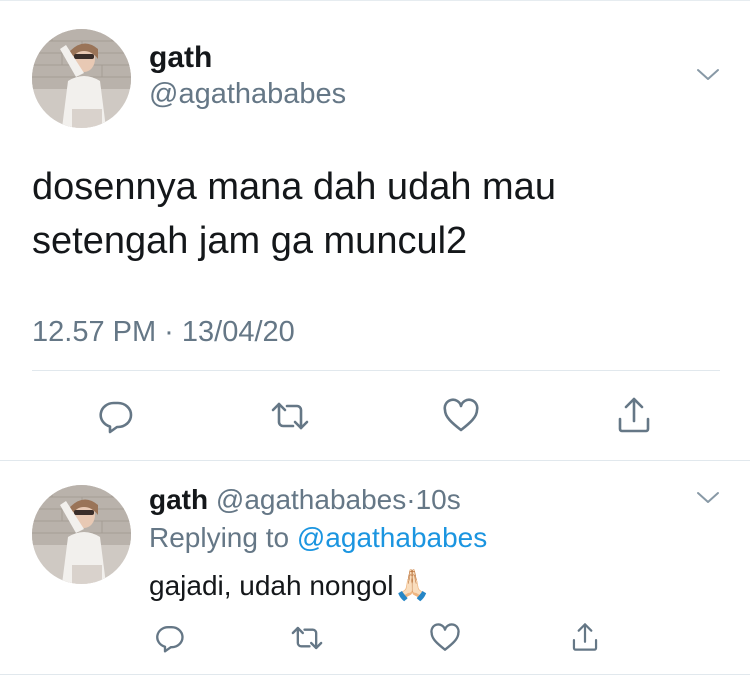 The image size is (750, 676). I want to click on bottom-border, so click(375, 674).